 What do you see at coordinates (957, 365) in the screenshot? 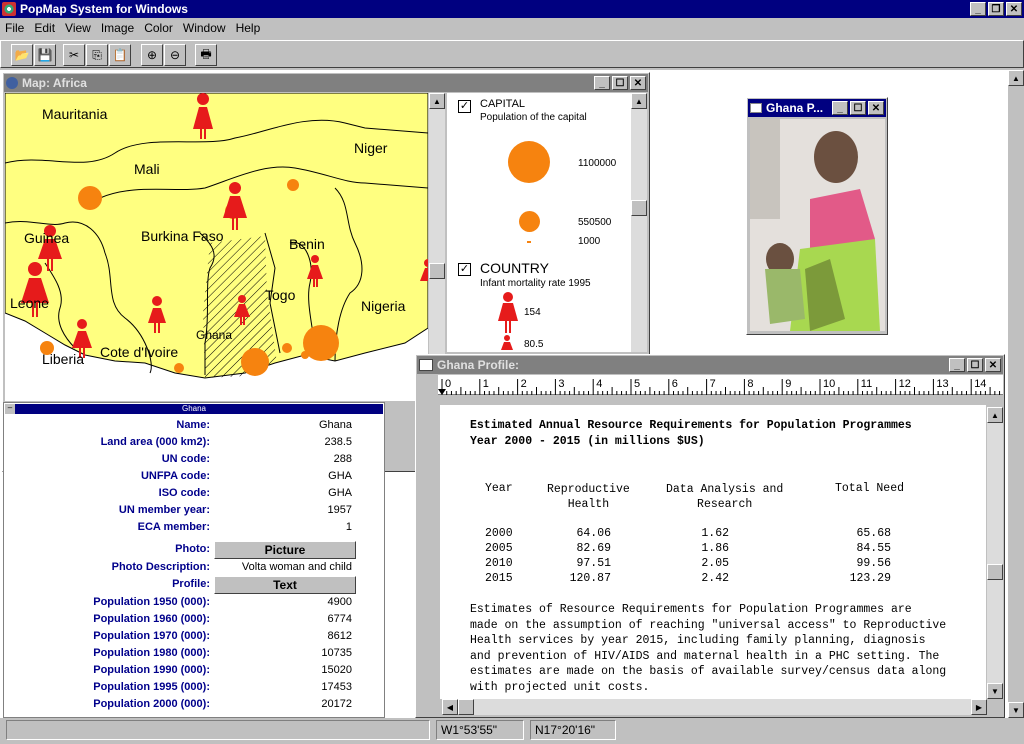
I see `profile-minimize-icon: _` at bounding box center [957, 365].